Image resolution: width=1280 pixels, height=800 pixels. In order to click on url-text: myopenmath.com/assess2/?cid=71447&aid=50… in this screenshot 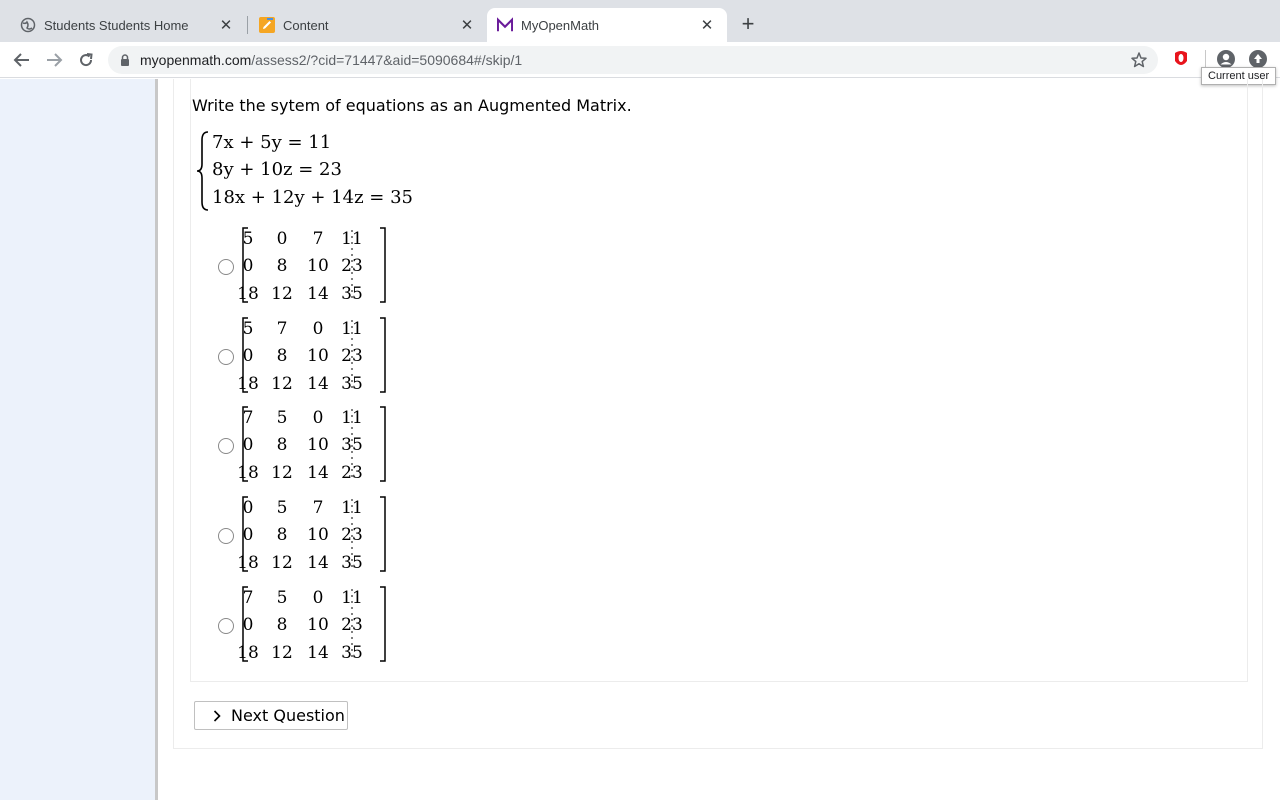, I will do `click(331, 60)`.